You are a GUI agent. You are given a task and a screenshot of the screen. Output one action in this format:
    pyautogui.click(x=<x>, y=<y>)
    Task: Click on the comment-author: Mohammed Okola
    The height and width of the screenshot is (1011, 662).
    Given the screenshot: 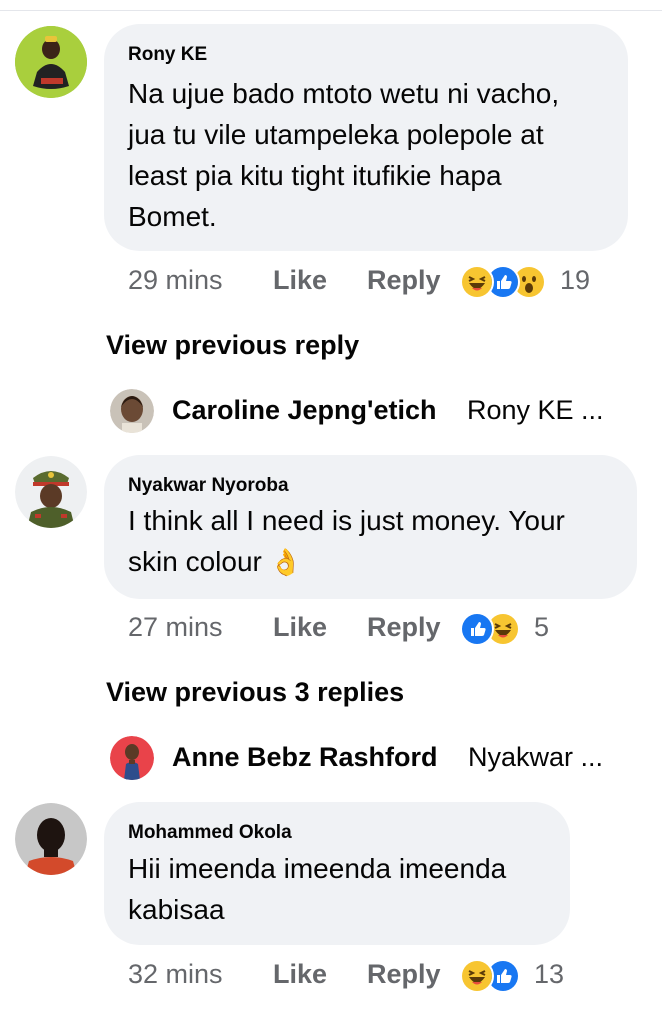 What is the action you would take?
    pyautogui.click(x=210, y=833)
    